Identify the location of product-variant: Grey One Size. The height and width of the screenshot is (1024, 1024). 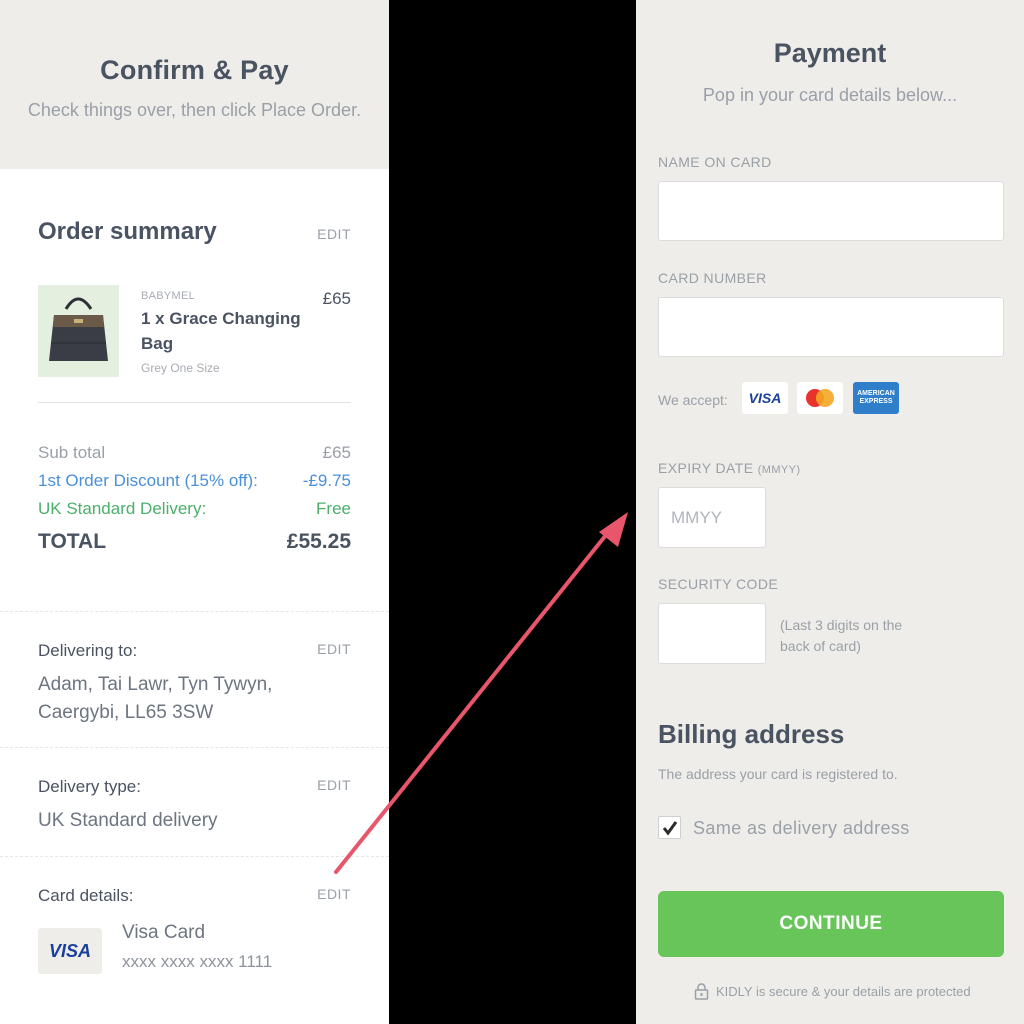
(180, 368).